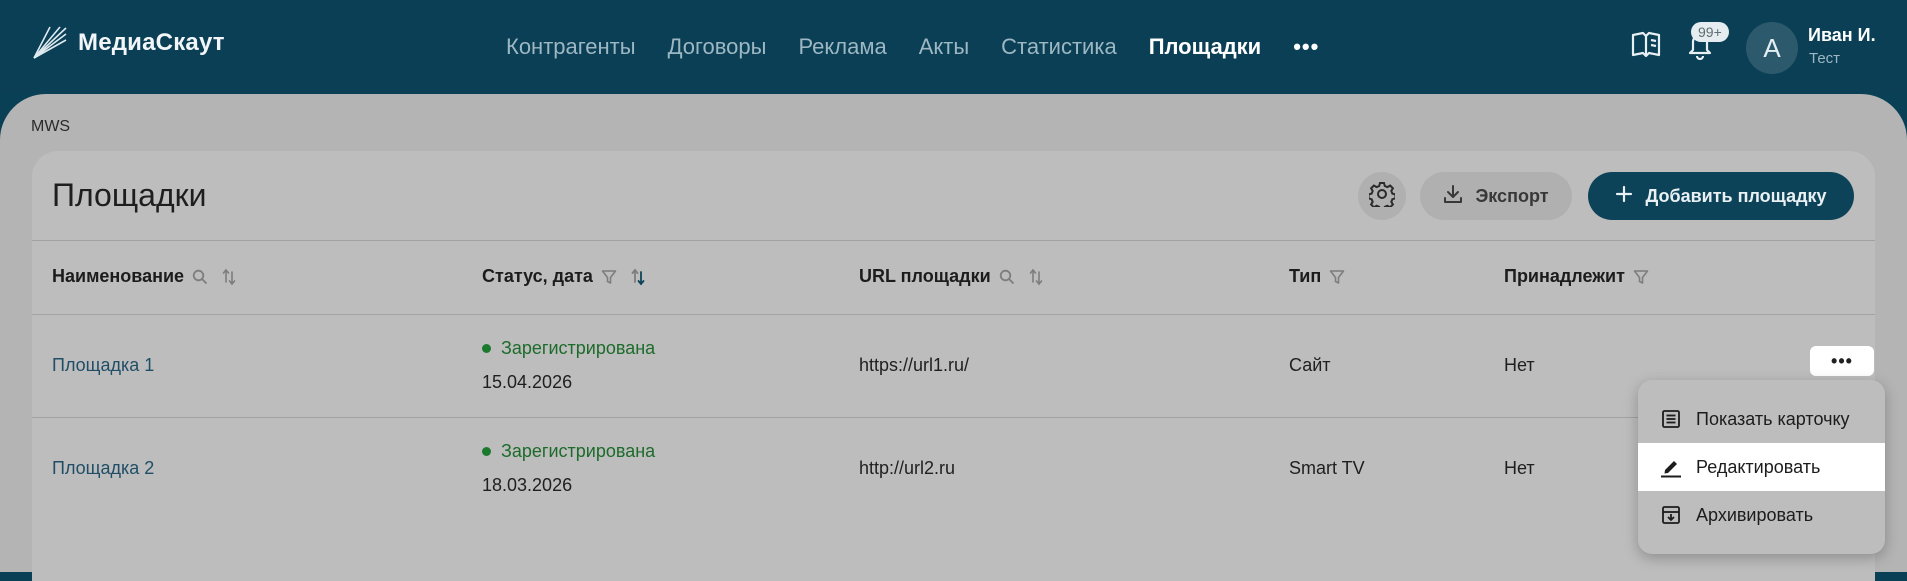 This screenshot has height=581, width=1907. I want to click on export-label: Экспорт, so click(1512, 195).